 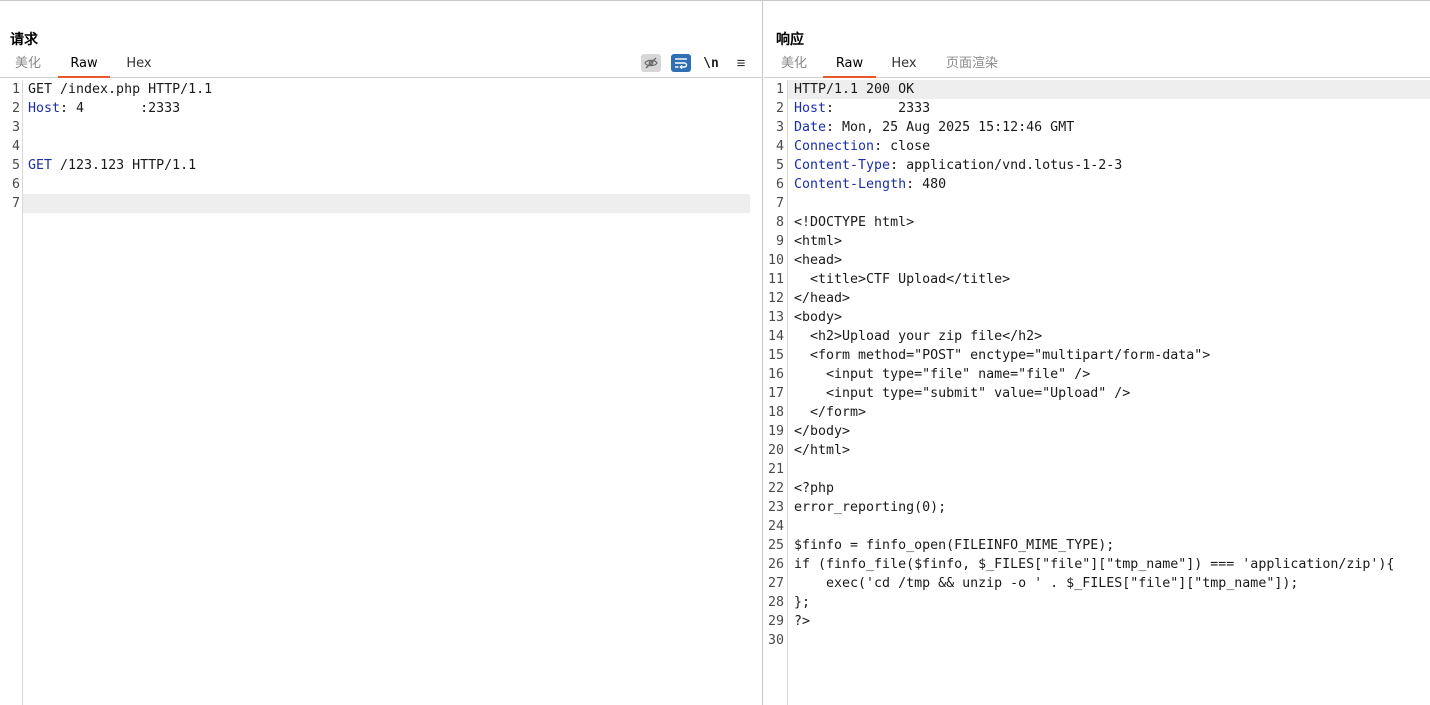 What do you see at coordinates (1097, 412) in the screenshot?
I see `code-line: 18 </form>` at bounding box center [1097, 412].